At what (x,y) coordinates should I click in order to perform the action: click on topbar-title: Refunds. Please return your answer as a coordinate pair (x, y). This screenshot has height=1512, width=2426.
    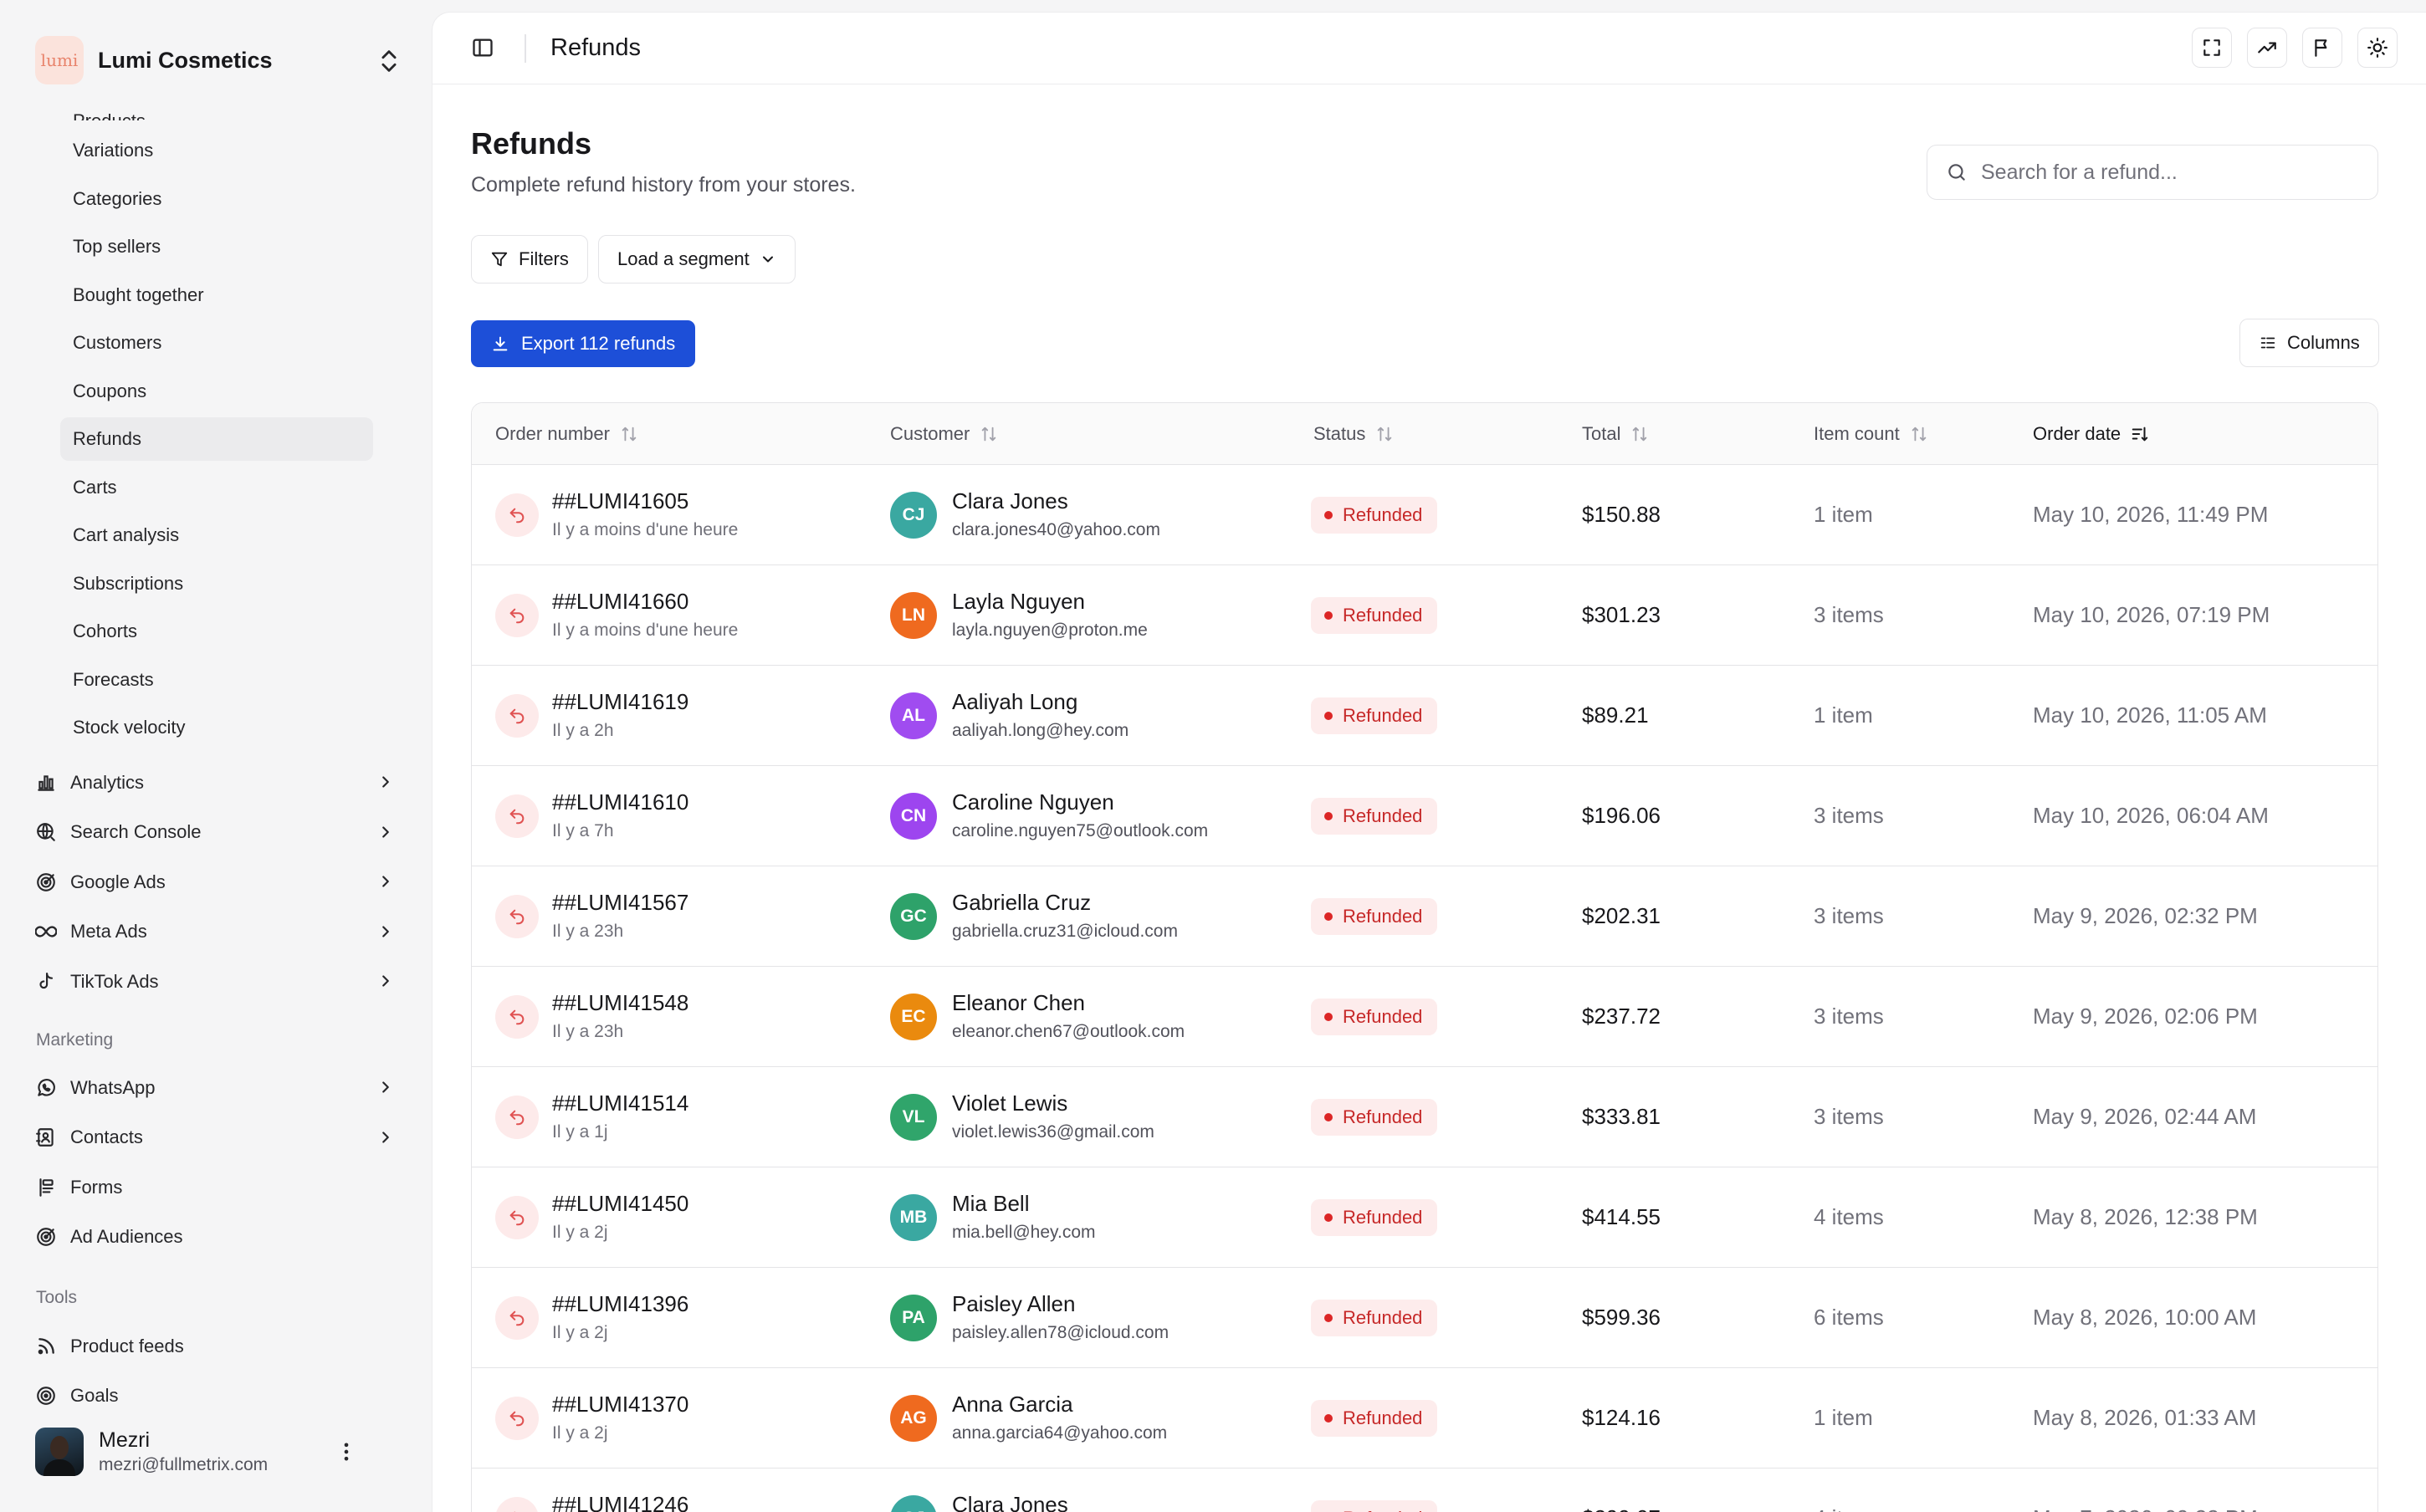
    Looking at the image, I should click on (596, 47).